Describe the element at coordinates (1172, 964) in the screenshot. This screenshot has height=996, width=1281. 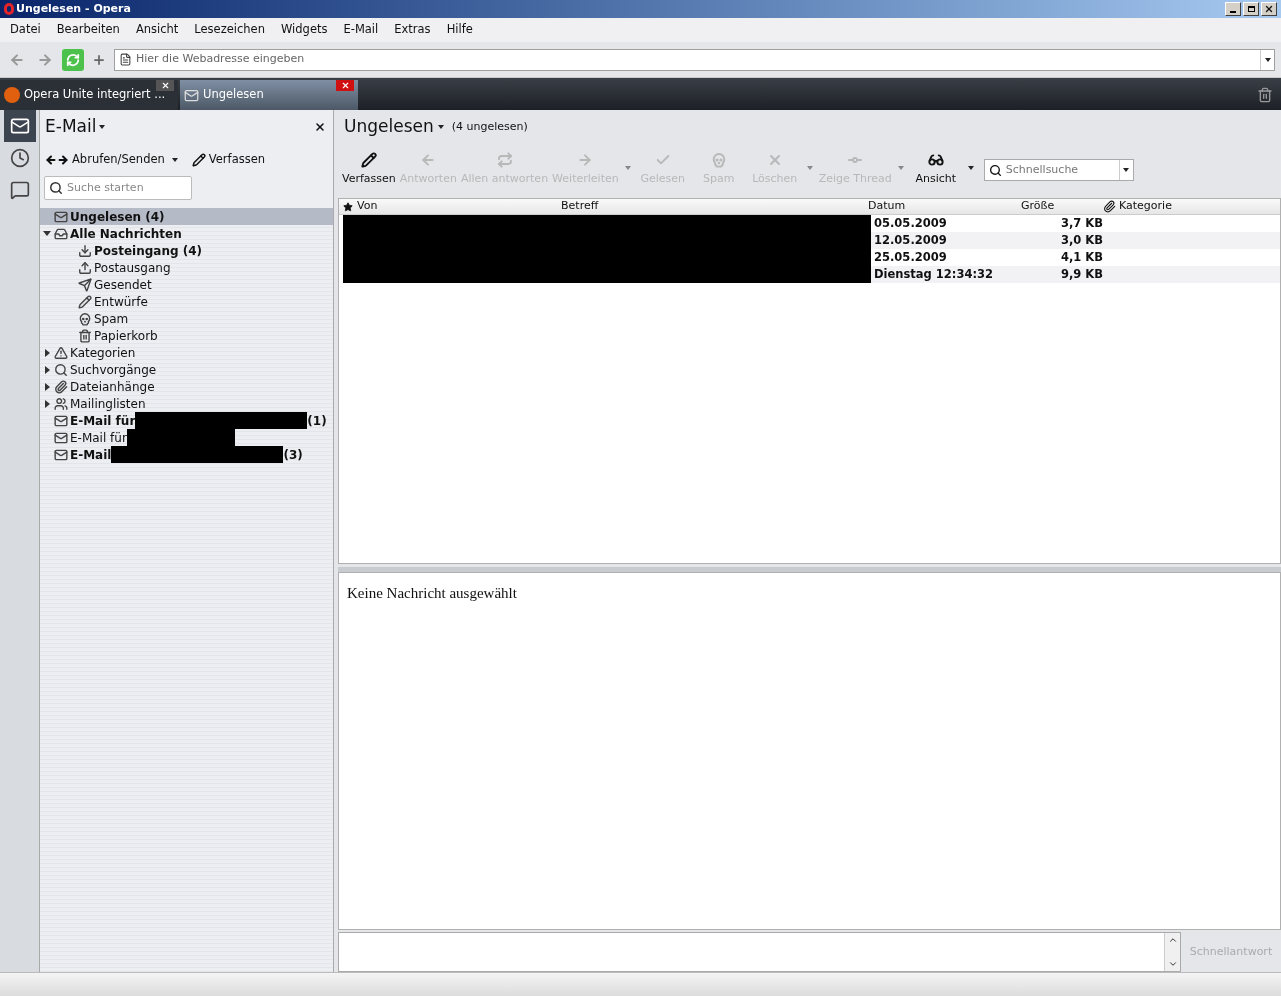
I see `scroll-down-icon` at that location.